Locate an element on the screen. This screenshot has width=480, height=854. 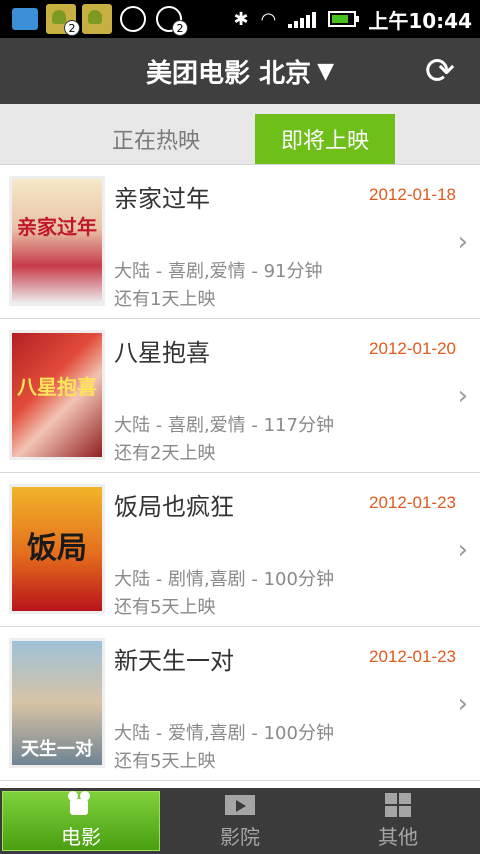
nav-label: 其他 is located at coordinates (398, 836).